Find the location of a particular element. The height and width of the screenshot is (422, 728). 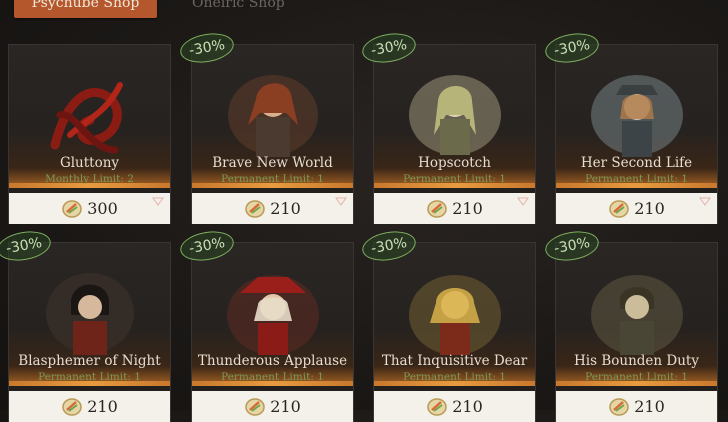

item-title: That Inquisitive Dear is located at coordinates (454, 361).